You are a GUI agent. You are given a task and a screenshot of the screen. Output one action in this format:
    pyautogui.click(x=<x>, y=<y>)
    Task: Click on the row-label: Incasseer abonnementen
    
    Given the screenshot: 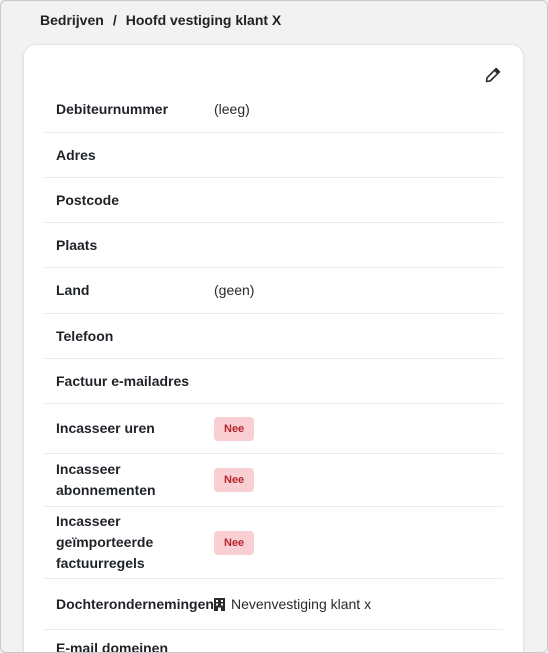 What is the action you would take?
    pyautogui.click(x=106, y=479)
    